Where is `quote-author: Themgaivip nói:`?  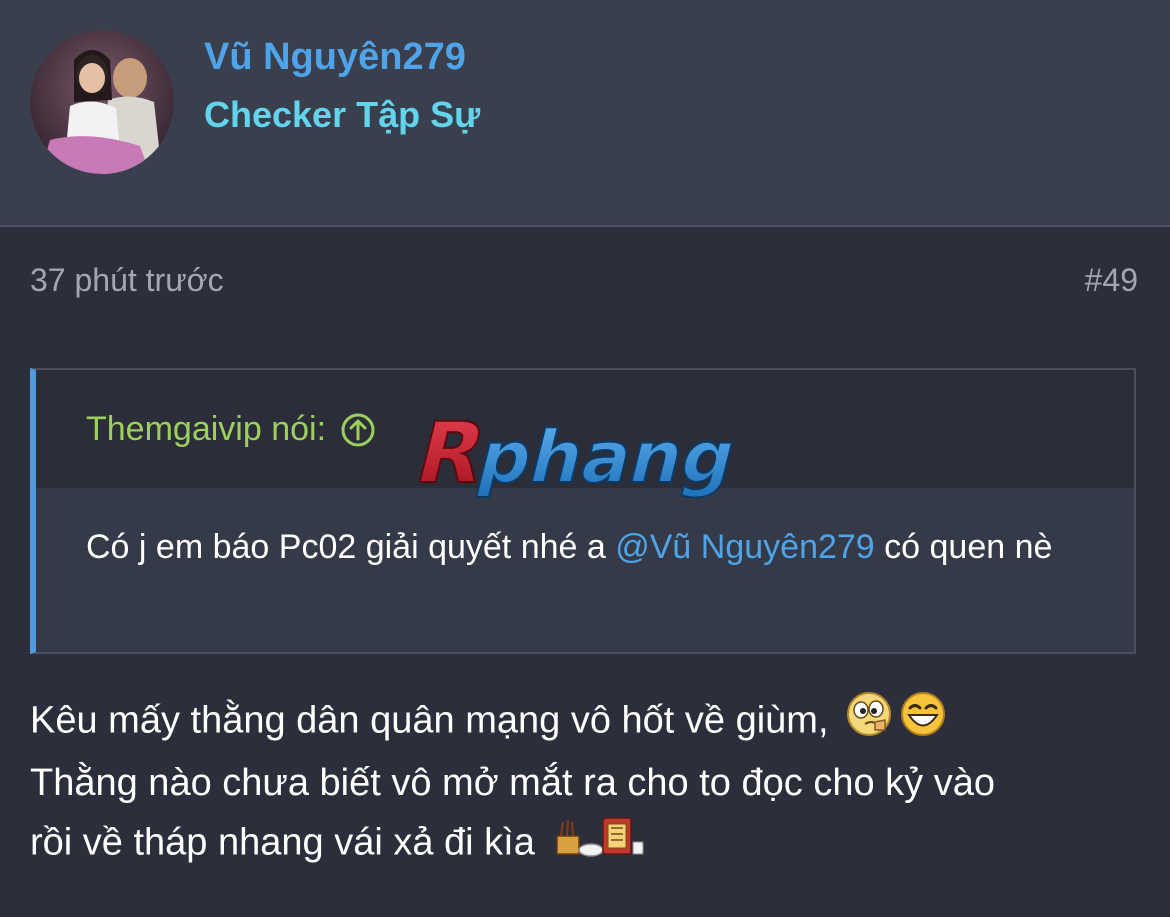
quote-author: Themgaivip nói: is located at coordinates (231, 429).